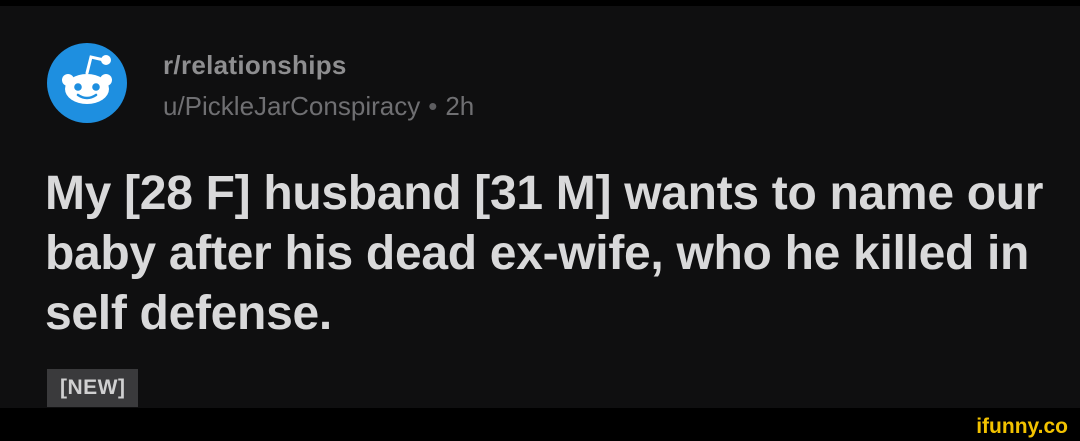 This screenshot has width=1080, height=441. Describe the element at coordinates (291, 106) in the screenshot. I see `post-author: u/PickleJarConspiracy` at that location.